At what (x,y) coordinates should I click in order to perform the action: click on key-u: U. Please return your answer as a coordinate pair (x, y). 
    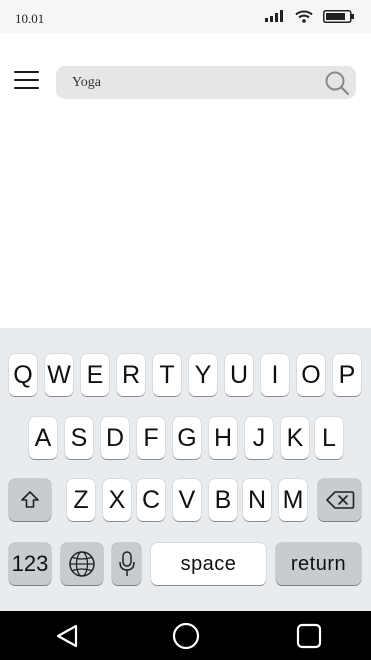
    Looking at the image, I should click on (239, 375).